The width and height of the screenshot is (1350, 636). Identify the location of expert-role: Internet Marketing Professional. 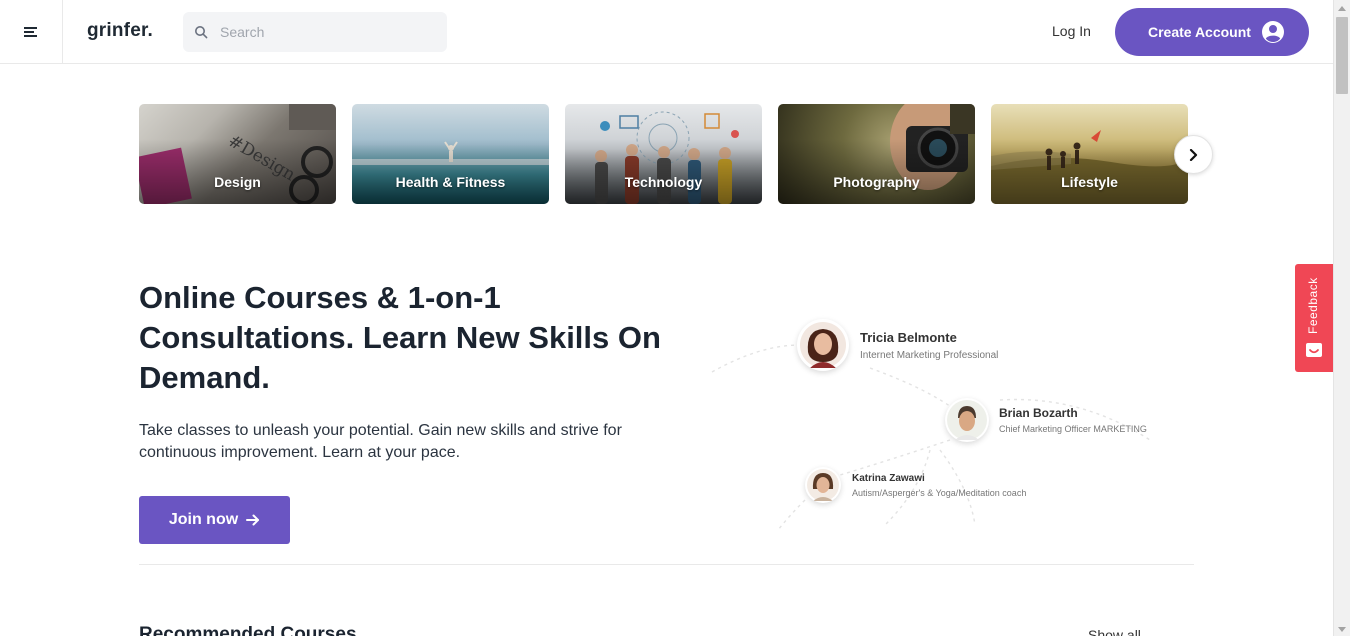
(929, 355).